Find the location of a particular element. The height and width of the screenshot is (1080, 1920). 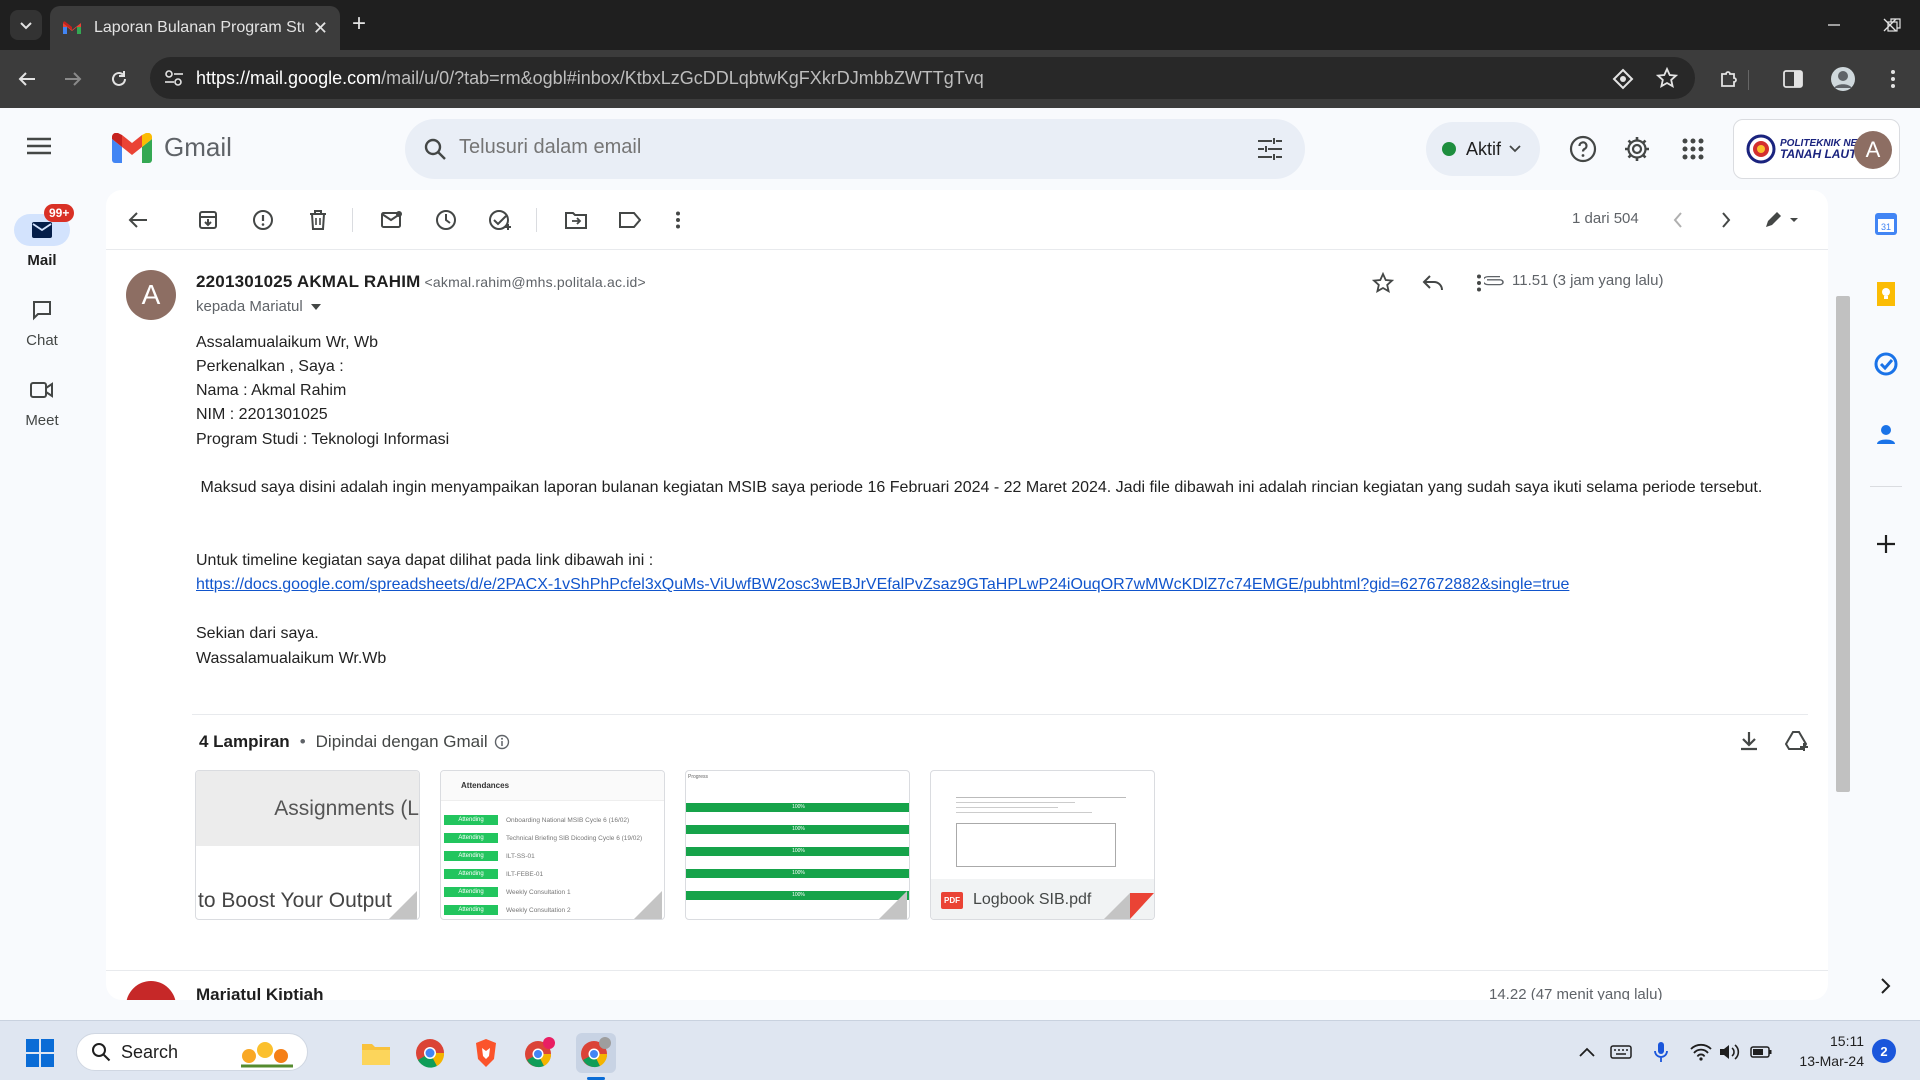

show-hidden-icons-button is located at coordinates (1587, 1052).